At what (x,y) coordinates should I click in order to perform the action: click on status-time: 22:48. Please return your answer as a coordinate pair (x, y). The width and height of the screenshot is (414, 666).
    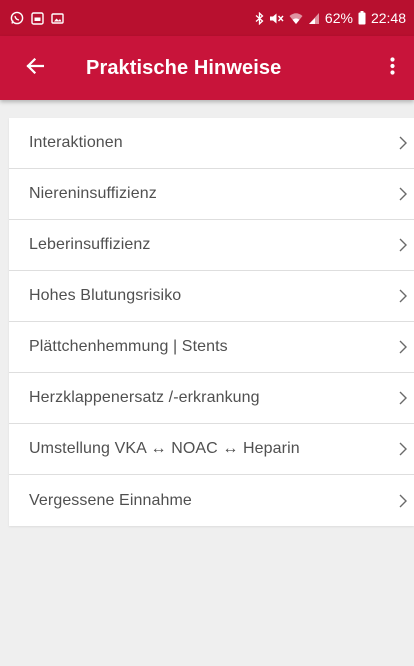
    Looking at the image, I should click on (388, 18).